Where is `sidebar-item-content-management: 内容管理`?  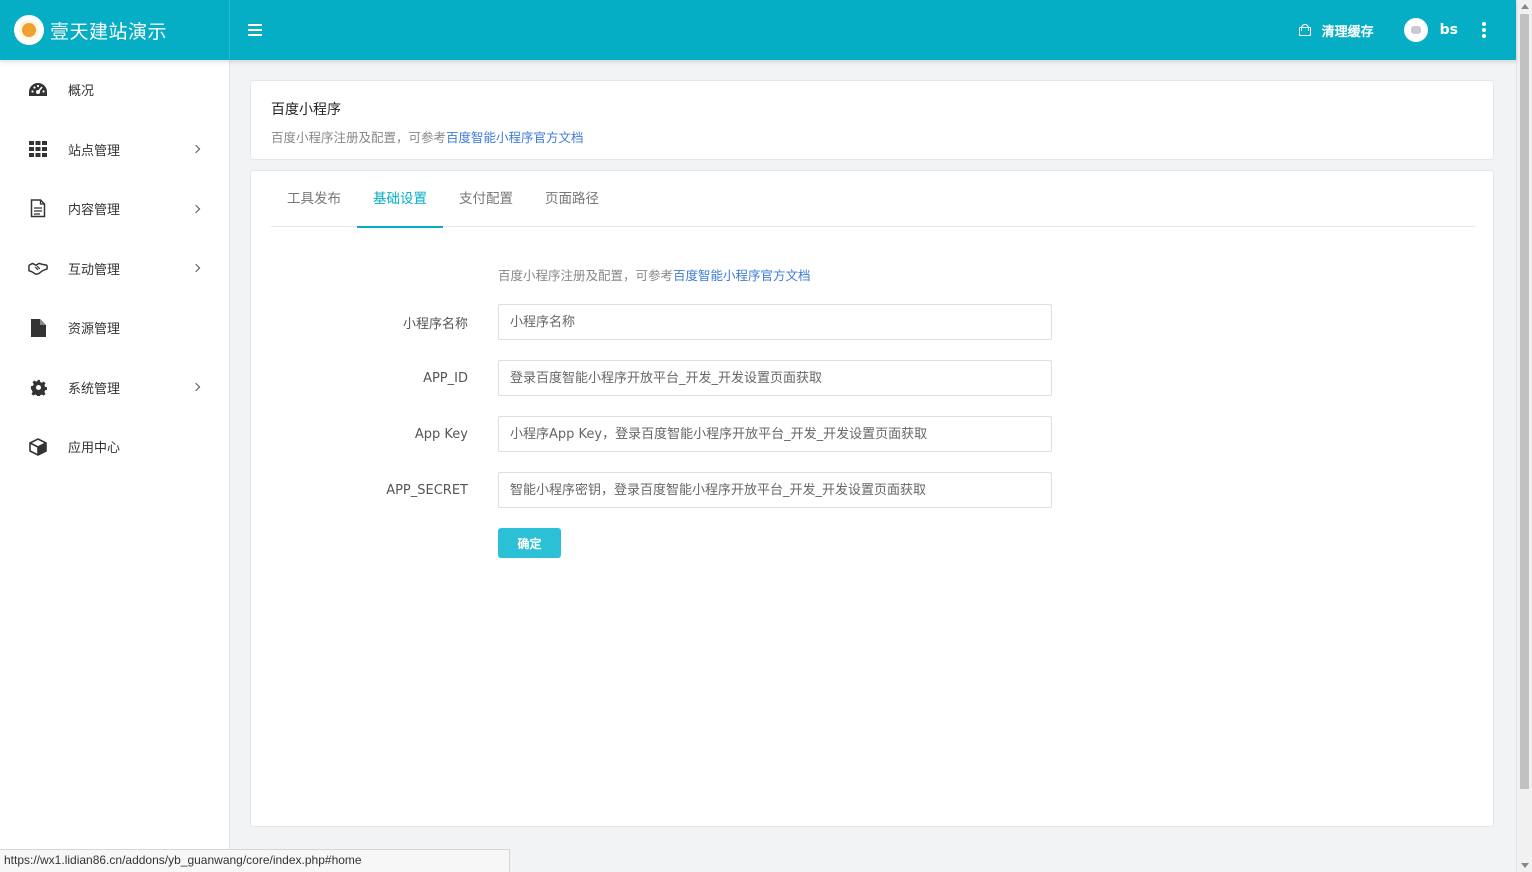
sidebar-item-content-management: 内容管理 is located at coordinates (114, 209).